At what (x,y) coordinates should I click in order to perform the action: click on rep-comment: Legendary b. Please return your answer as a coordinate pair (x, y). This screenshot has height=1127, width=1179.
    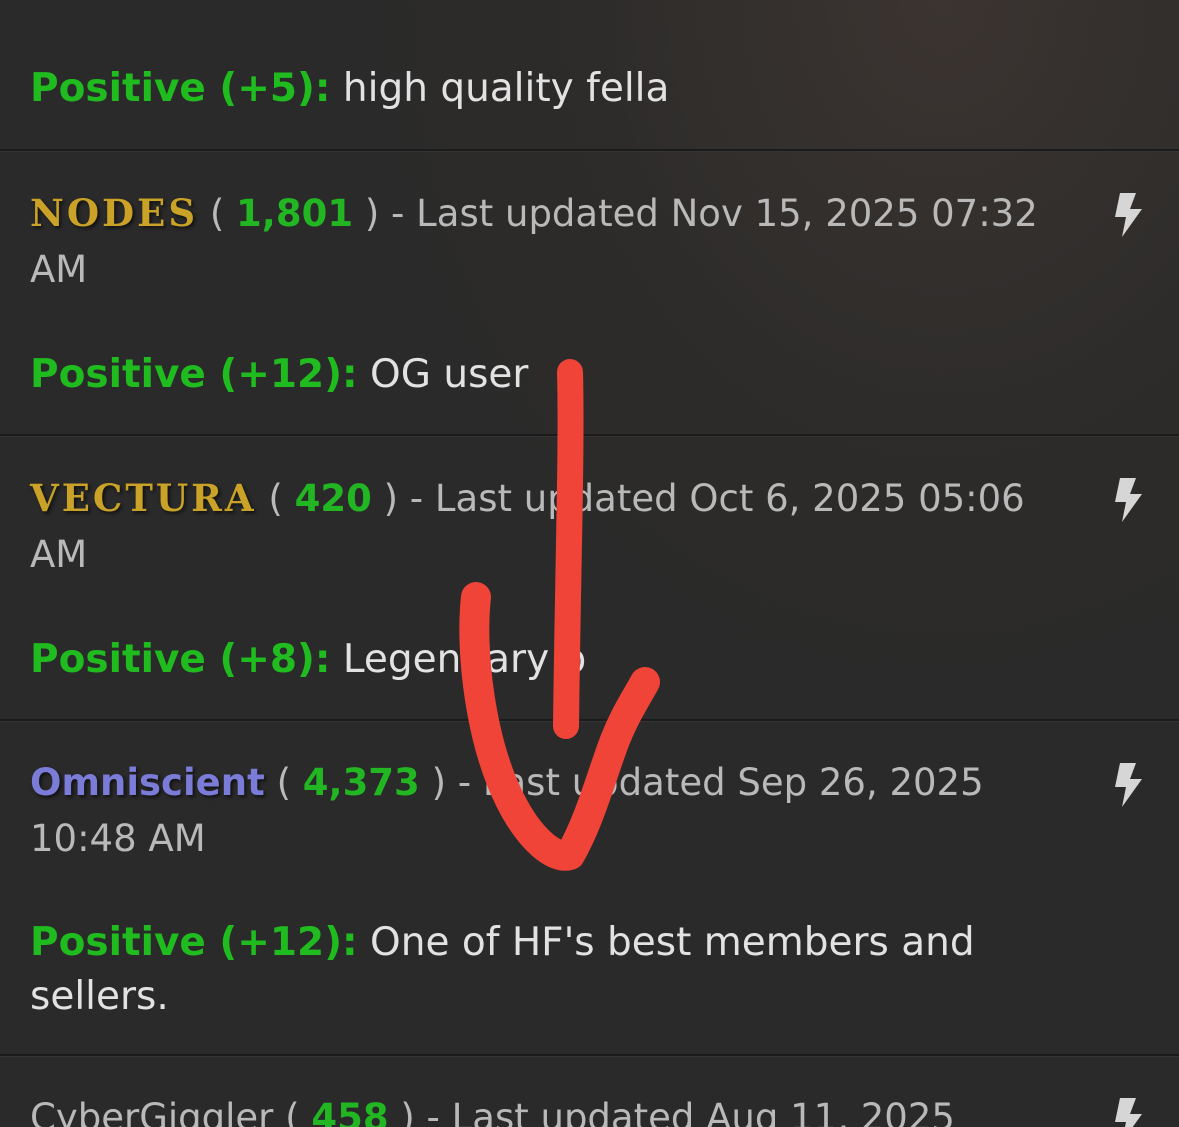
    Looking at the image, I should click on (464, 659).